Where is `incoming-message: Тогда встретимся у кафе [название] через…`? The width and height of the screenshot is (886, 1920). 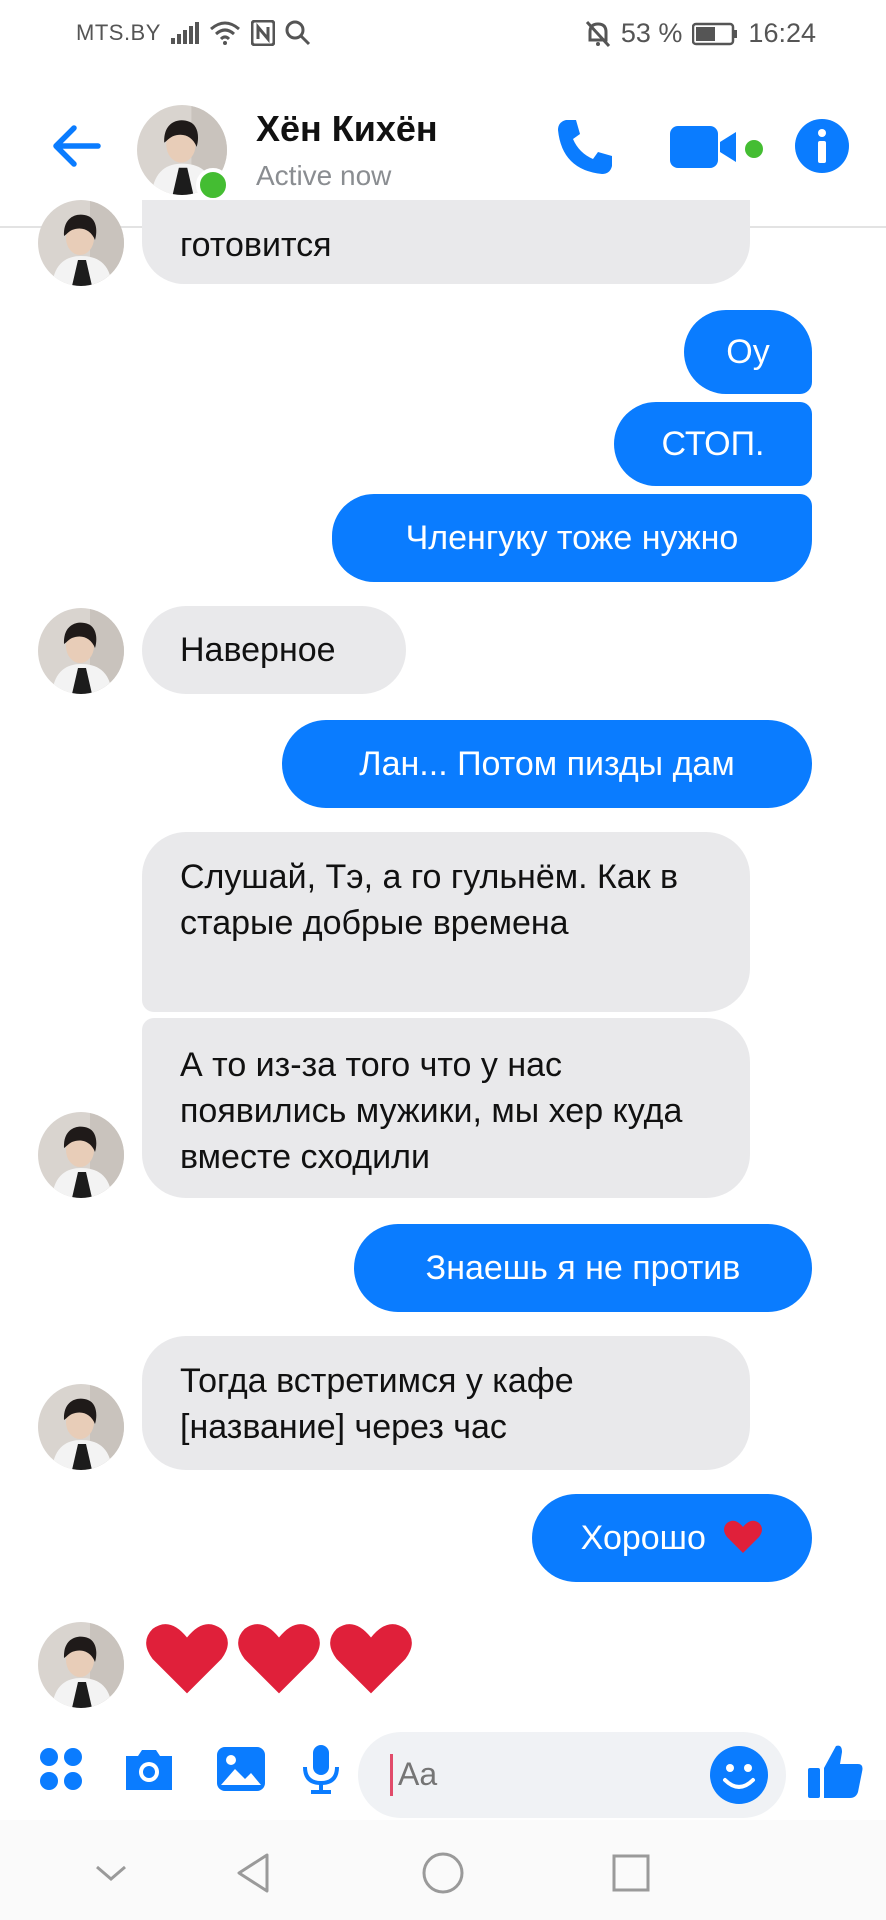 incoming-message: Тогда встретимся у кафе [название] через… is located at coordinates (446, 1403).